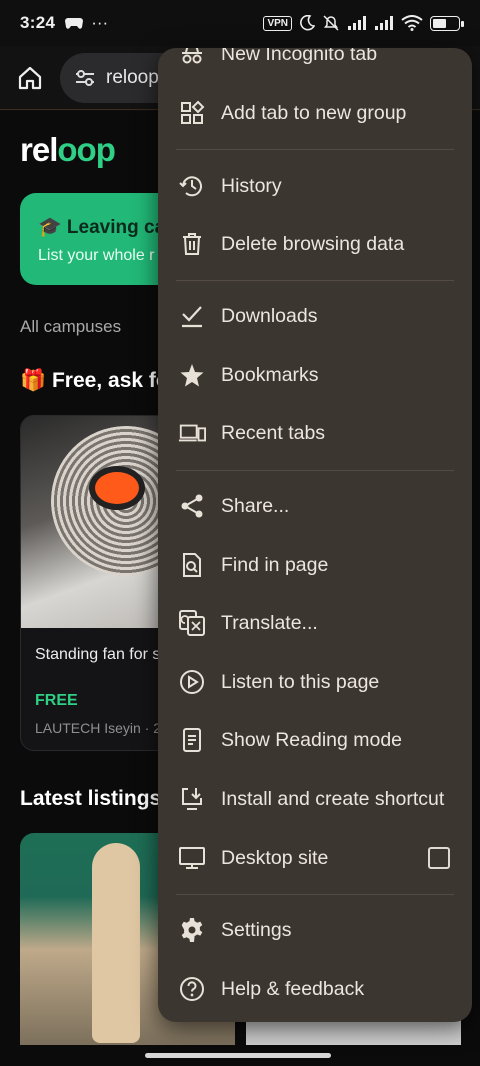  What do you see at coordinates (192, 930) in the screenshot?
I see `gear-icon` at bounding box center [192, 930].